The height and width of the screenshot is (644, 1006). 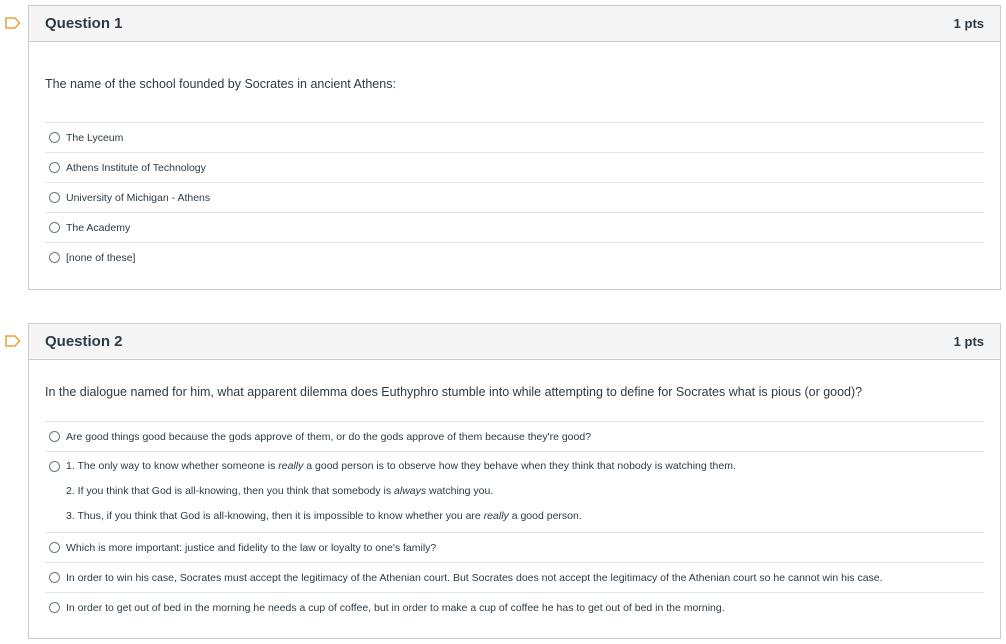 I want to click on answer-label: The Lyceum, so click(x=95, y=137).